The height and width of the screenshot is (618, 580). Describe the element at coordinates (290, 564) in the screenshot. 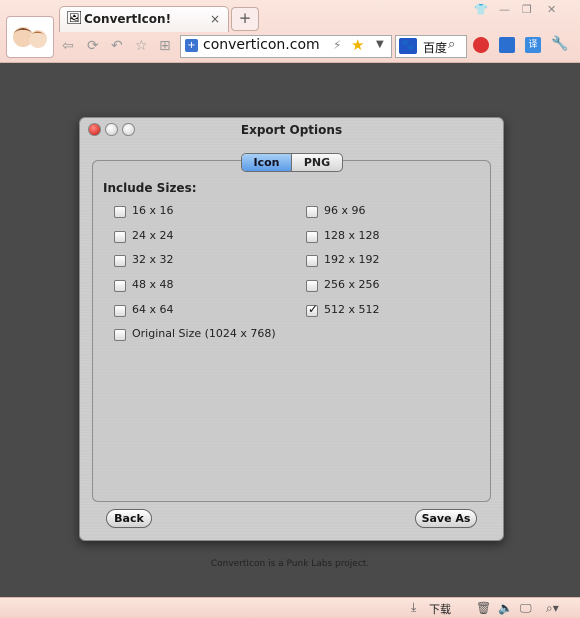

I see `footer-text: ConvertIcon is a Punk Labs project.` at that location.